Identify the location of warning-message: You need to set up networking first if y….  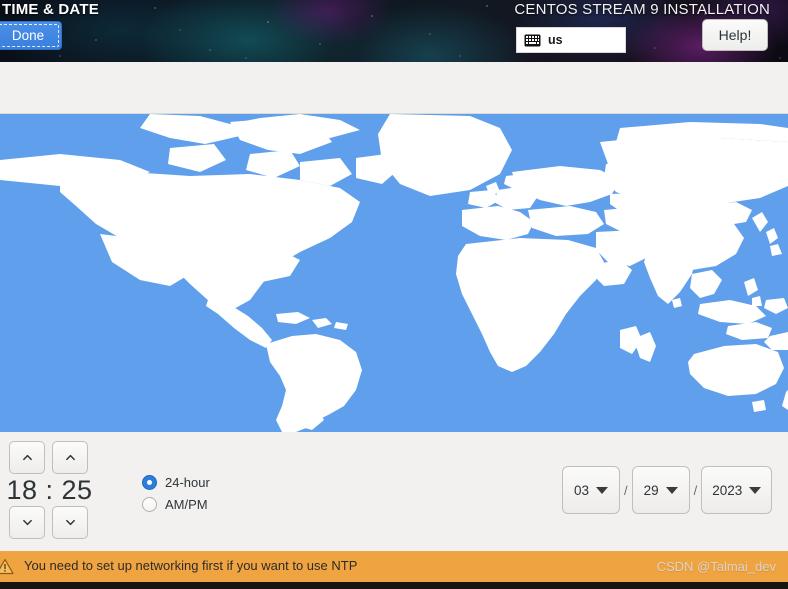
(191, 565).